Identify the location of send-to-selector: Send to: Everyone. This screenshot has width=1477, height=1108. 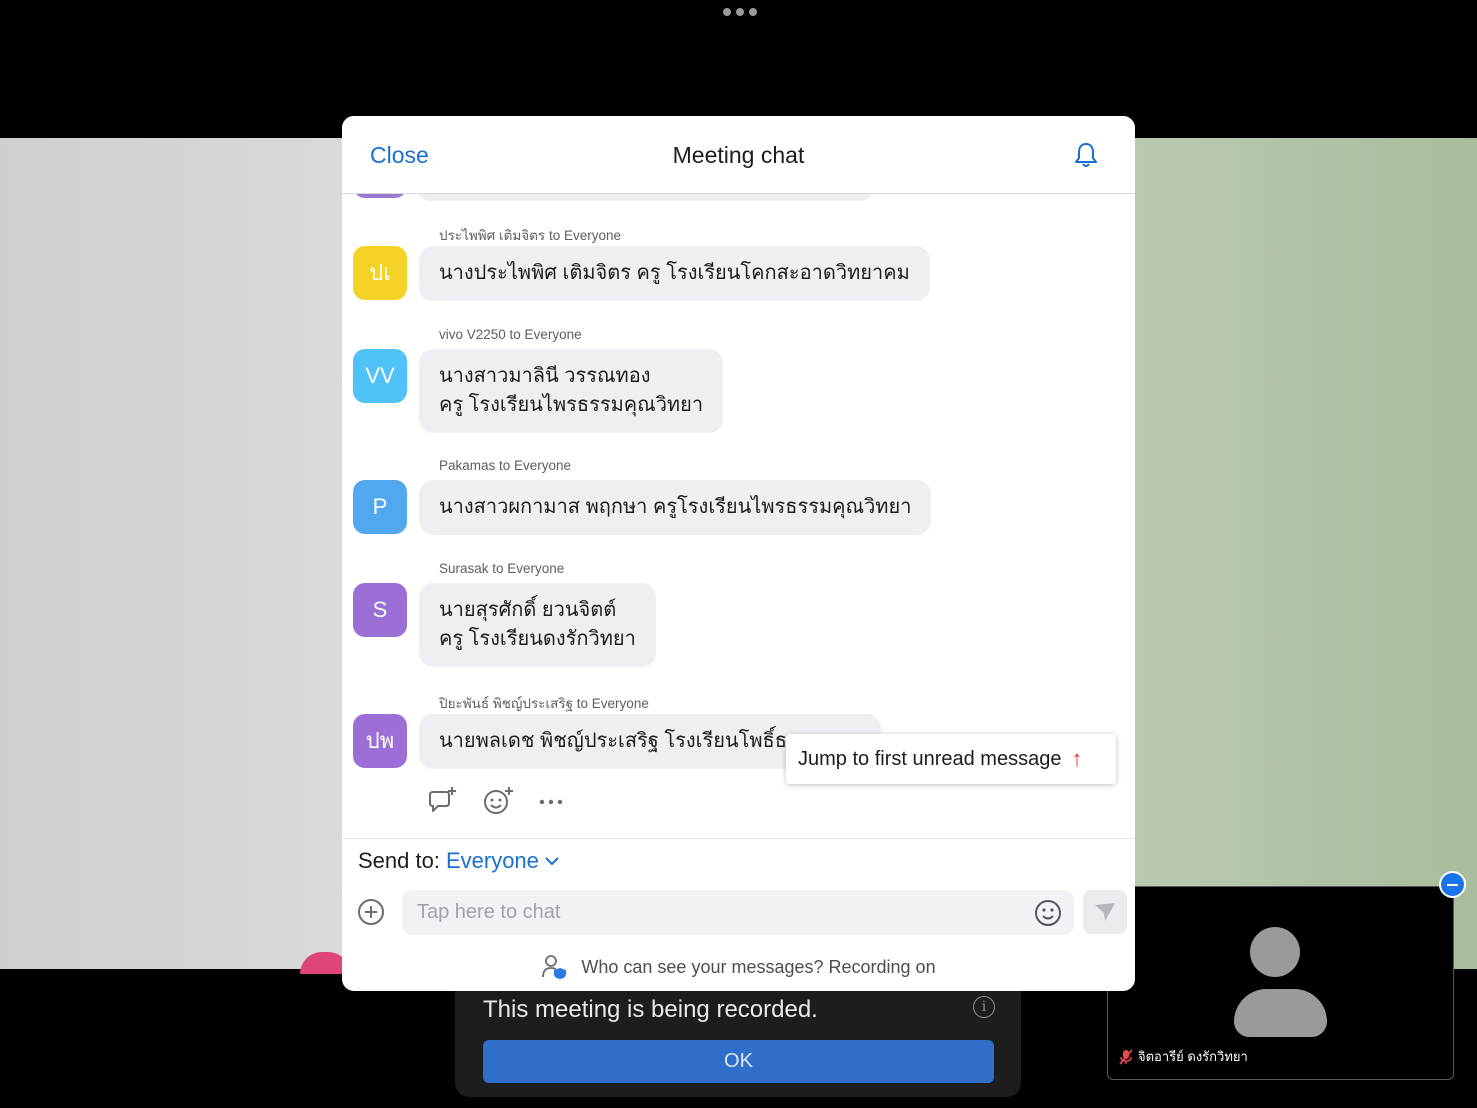
(458, 861).